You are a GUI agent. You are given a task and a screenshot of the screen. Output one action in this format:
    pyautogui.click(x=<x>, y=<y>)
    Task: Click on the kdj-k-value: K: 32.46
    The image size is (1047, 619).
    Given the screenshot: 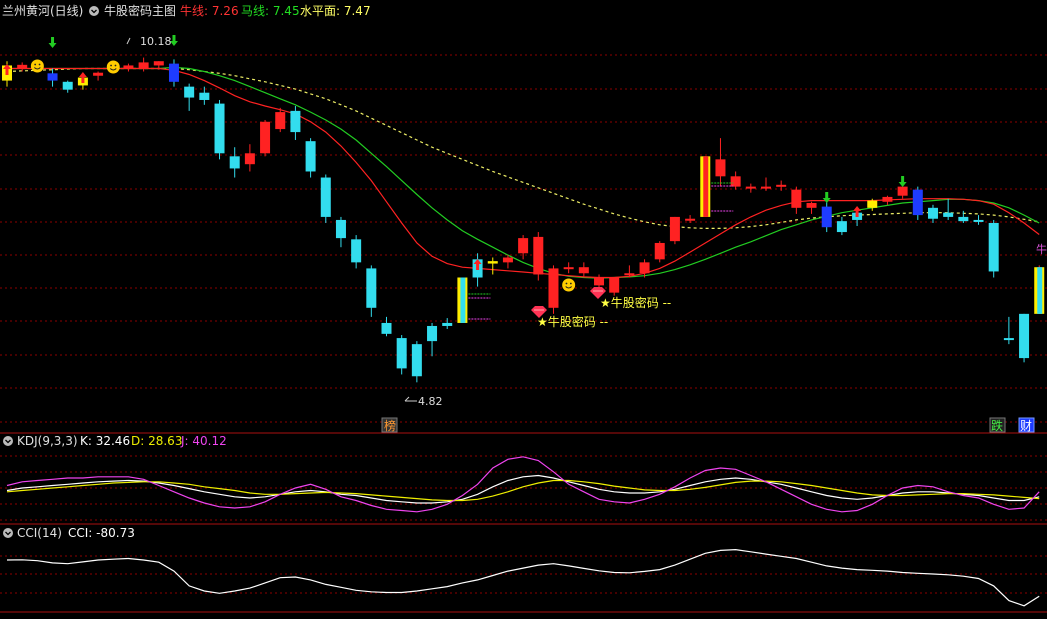 What is the action you would take?
    pyautogui.click(x=105, y=441)
    